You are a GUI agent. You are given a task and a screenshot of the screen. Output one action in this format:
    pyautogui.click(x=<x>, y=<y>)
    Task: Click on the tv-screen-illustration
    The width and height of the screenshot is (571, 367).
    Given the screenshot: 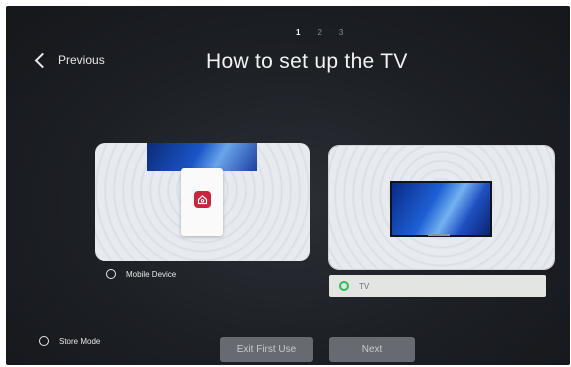 What is the action you would take?
    pyautogui.click(x=202, y=157)
    